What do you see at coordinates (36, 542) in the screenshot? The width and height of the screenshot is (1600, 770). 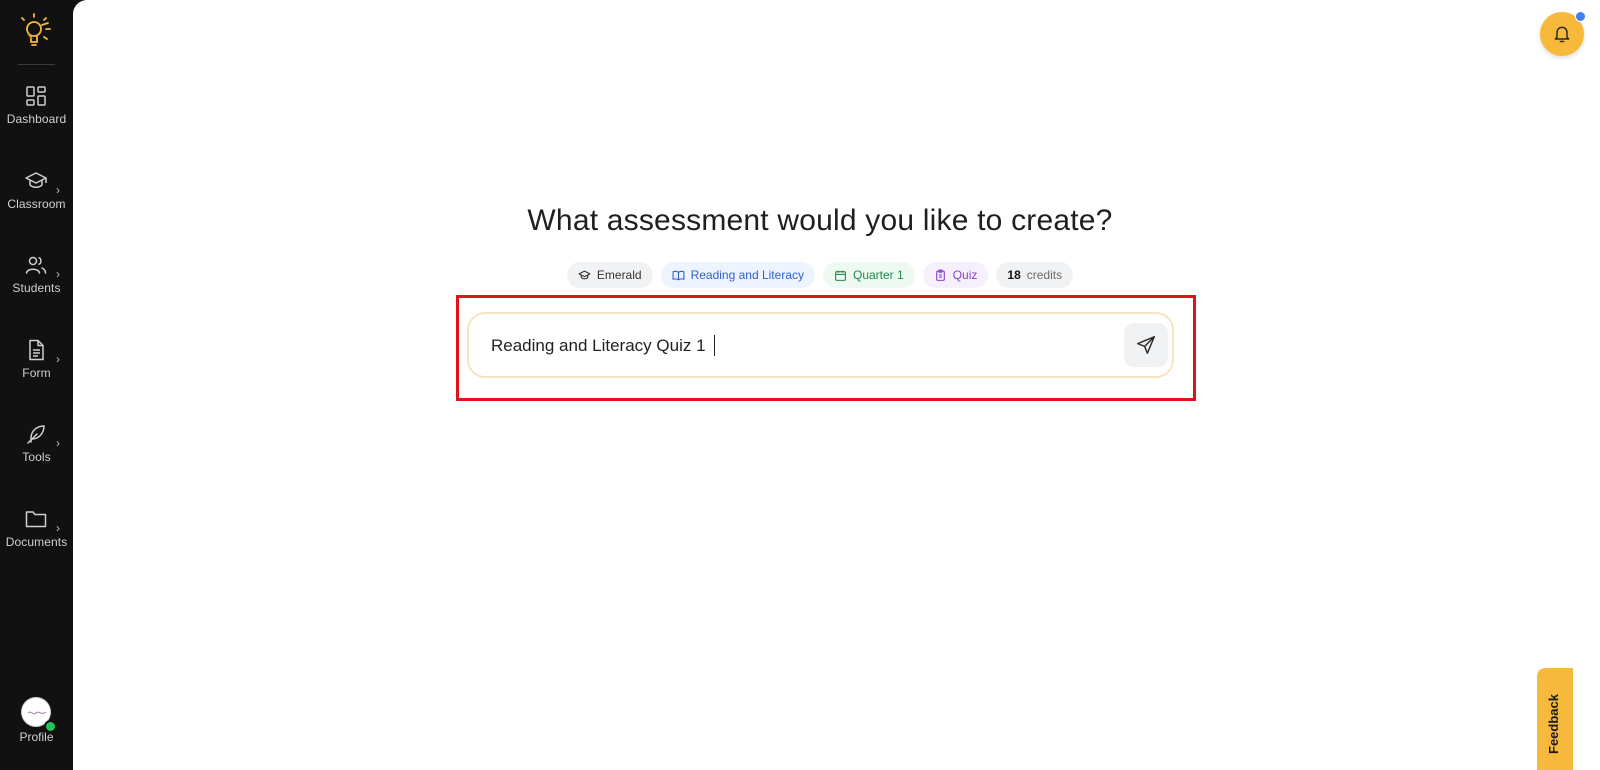 I see `sidebar-item-label: Documents` at bounding box center [36, 542].